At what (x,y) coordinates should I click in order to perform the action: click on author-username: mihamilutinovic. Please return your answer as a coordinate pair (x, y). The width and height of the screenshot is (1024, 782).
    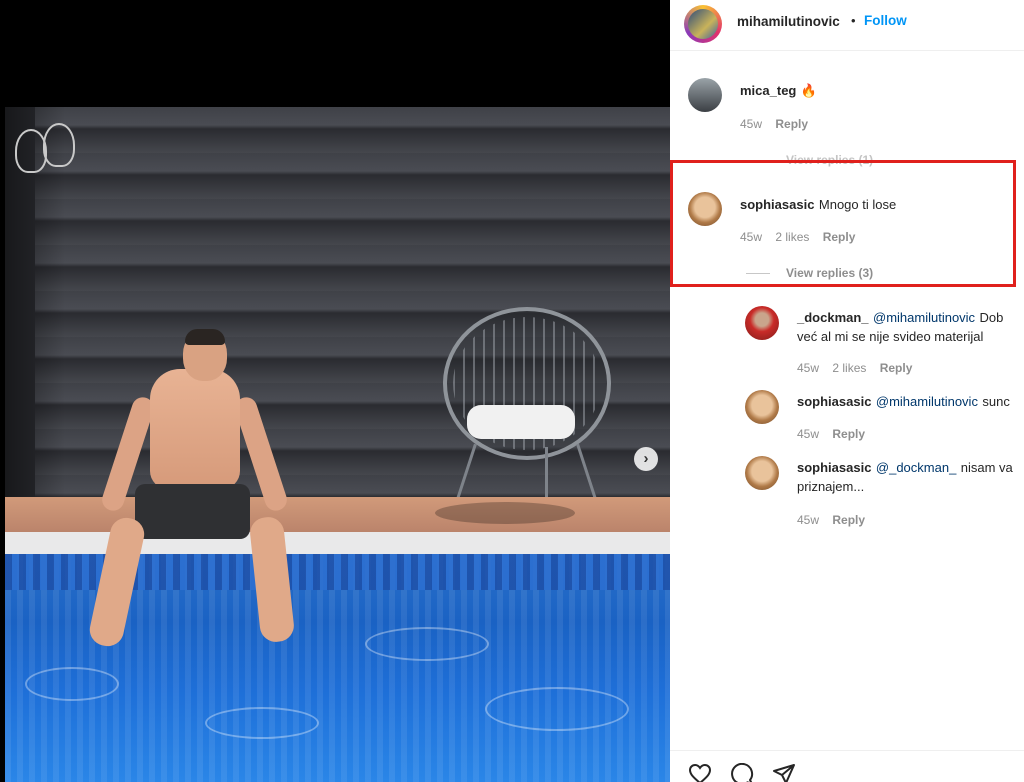
    Looking at the image, I should click on (788, 21).